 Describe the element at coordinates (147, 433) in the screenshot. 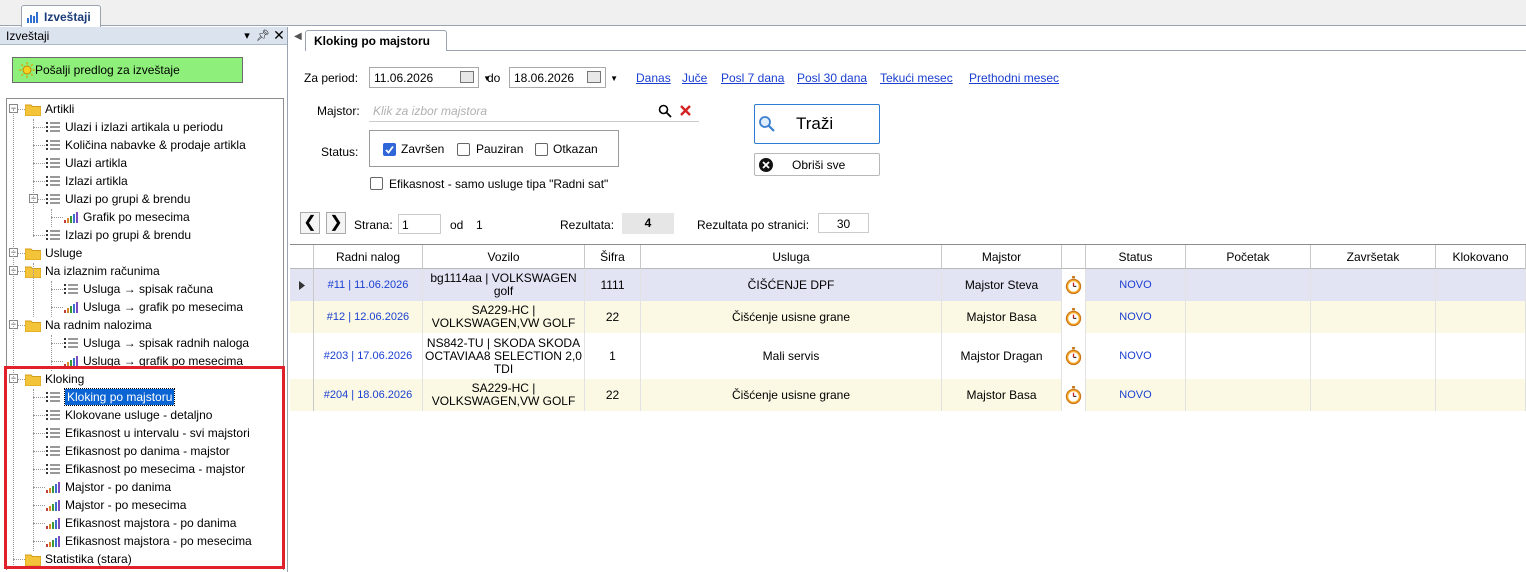

I see `tree-node-efikasnost-intervalu: Efikasnost u intervalu - svi majstori` at that location.